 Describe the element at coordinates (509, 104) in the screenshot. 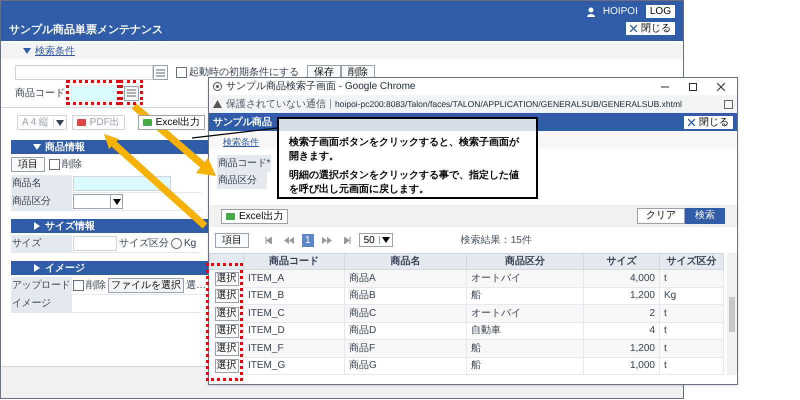

I see `url-text: hoipoi-pc200:8083/Talon/faces/TALON/APPLICATION/GENERALSUB/GENERALSUB.xhtml` at that location.